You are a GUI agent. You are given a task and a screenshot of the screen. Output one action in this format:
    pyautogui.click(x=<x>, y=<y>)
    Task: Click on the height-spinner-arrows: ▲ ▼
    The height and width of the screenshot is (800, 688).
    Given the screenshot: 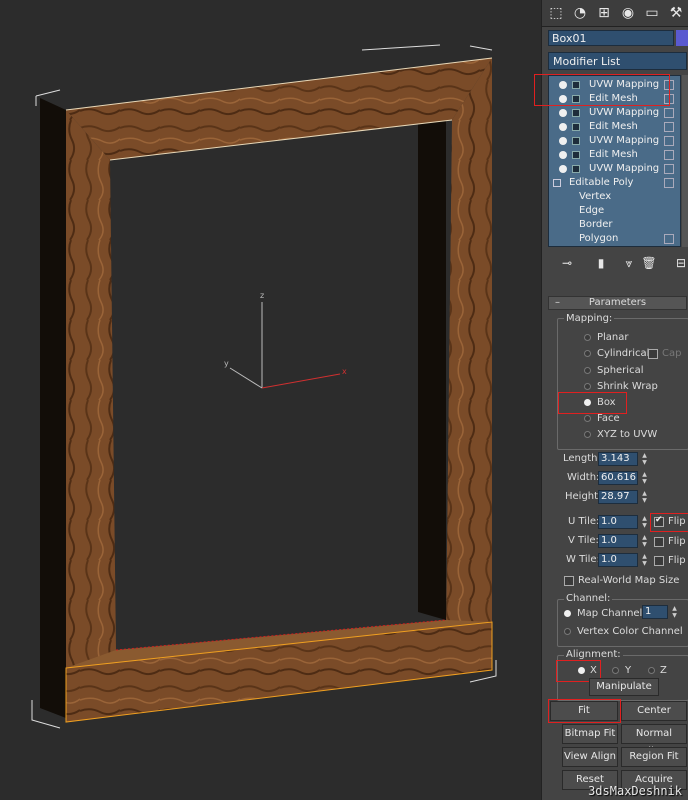 What is the action you would take?
    pyautogui.click(x=644, y=497)
    